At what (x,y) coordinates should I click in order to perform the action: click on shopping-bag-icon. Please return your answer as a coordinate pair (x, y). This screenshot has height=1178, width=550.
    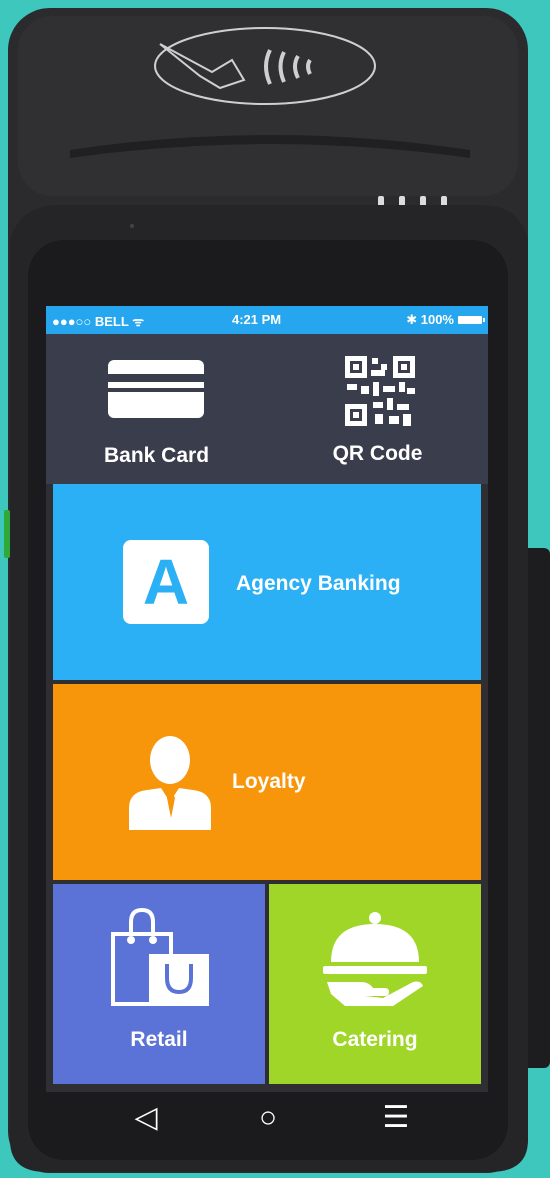
    Looking at the image, I should click on (160, 957).